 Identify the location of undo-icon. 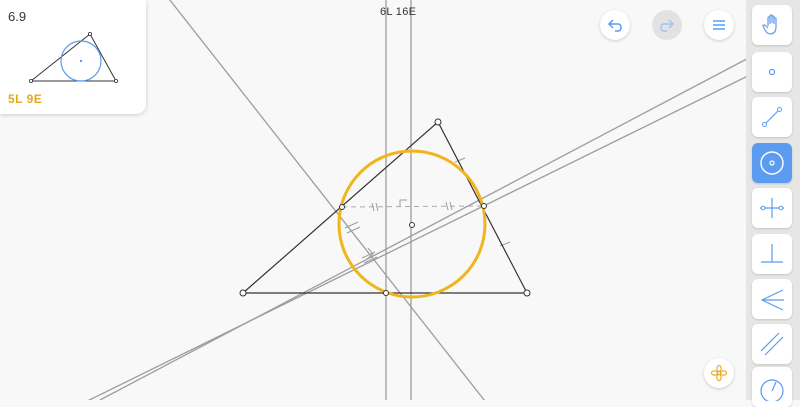
(614, 25).